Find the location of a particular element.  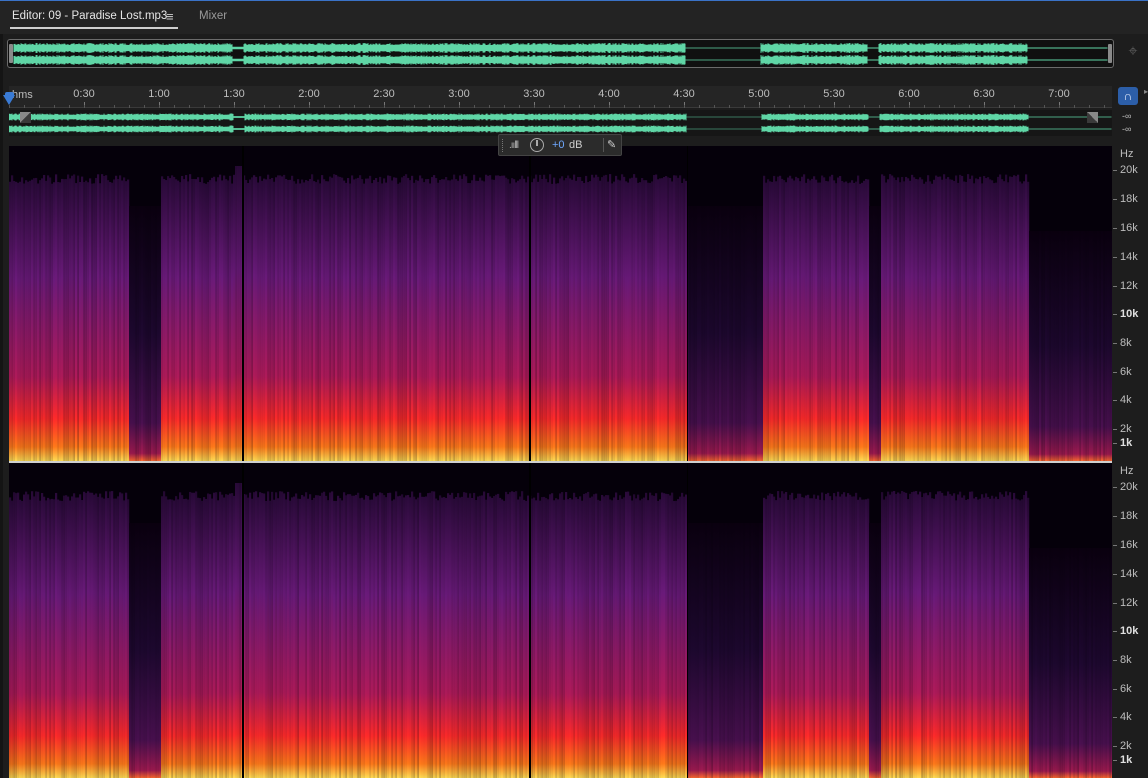

panel-edge is located at coordinates (1, 406).